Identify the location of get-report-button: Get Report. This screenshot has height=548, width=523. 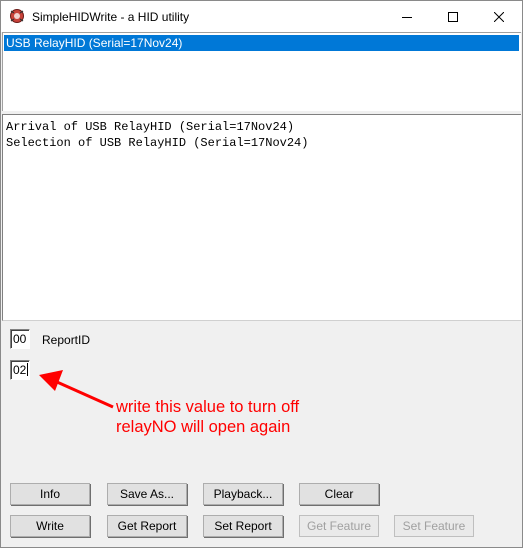
(147, 526).